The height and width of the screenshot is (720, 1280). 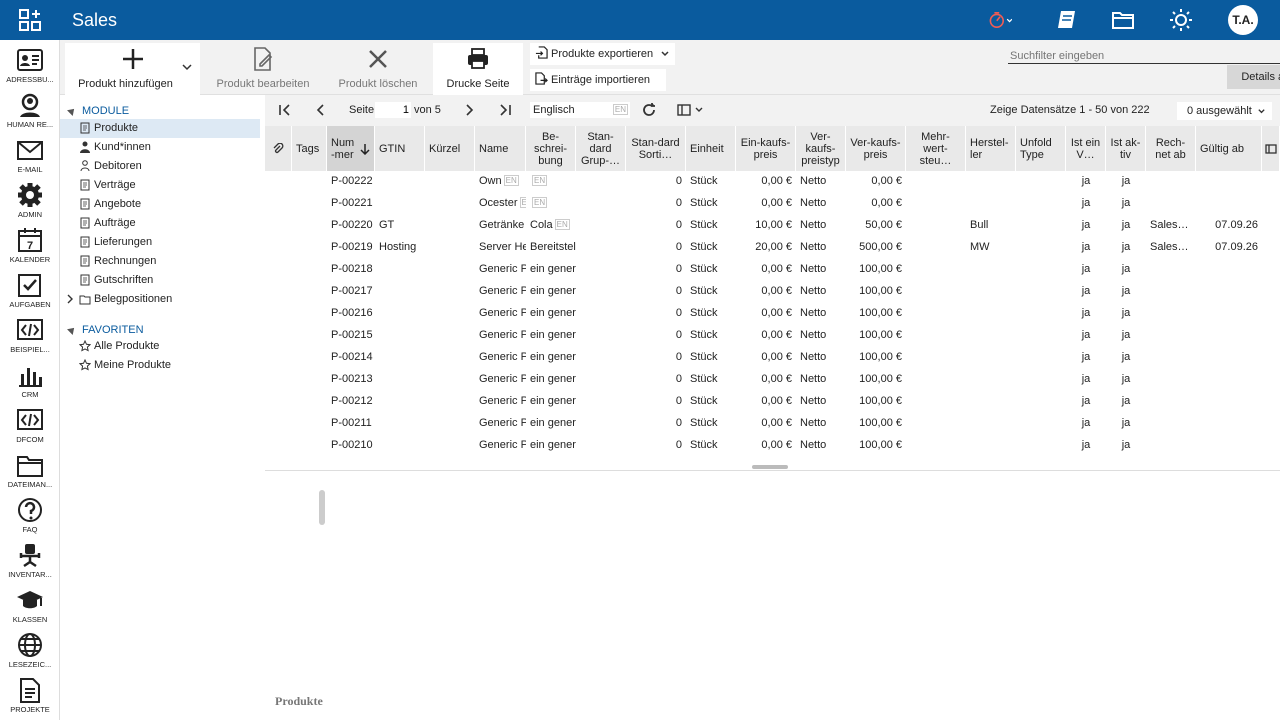 What do you see at coordinates (29, 605) in the screenshot?
I see `nav-item-klassen: KLASSEN` at bounding box center [29, 605].